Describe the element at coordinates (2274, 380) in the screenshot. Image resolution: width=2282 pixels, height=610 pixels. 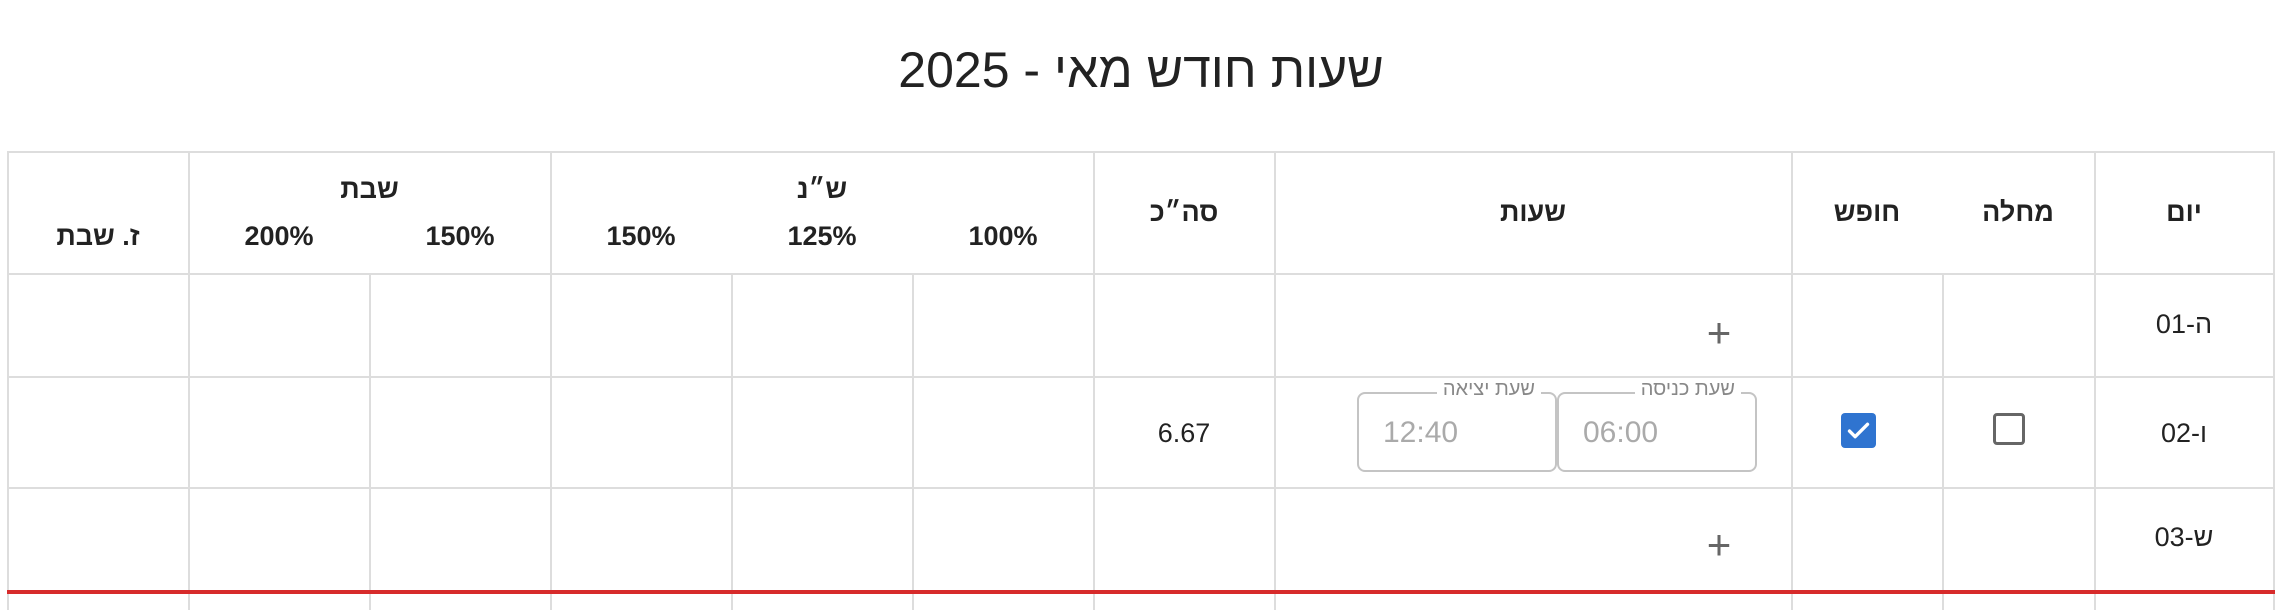
I see `table-border-right` at that location.